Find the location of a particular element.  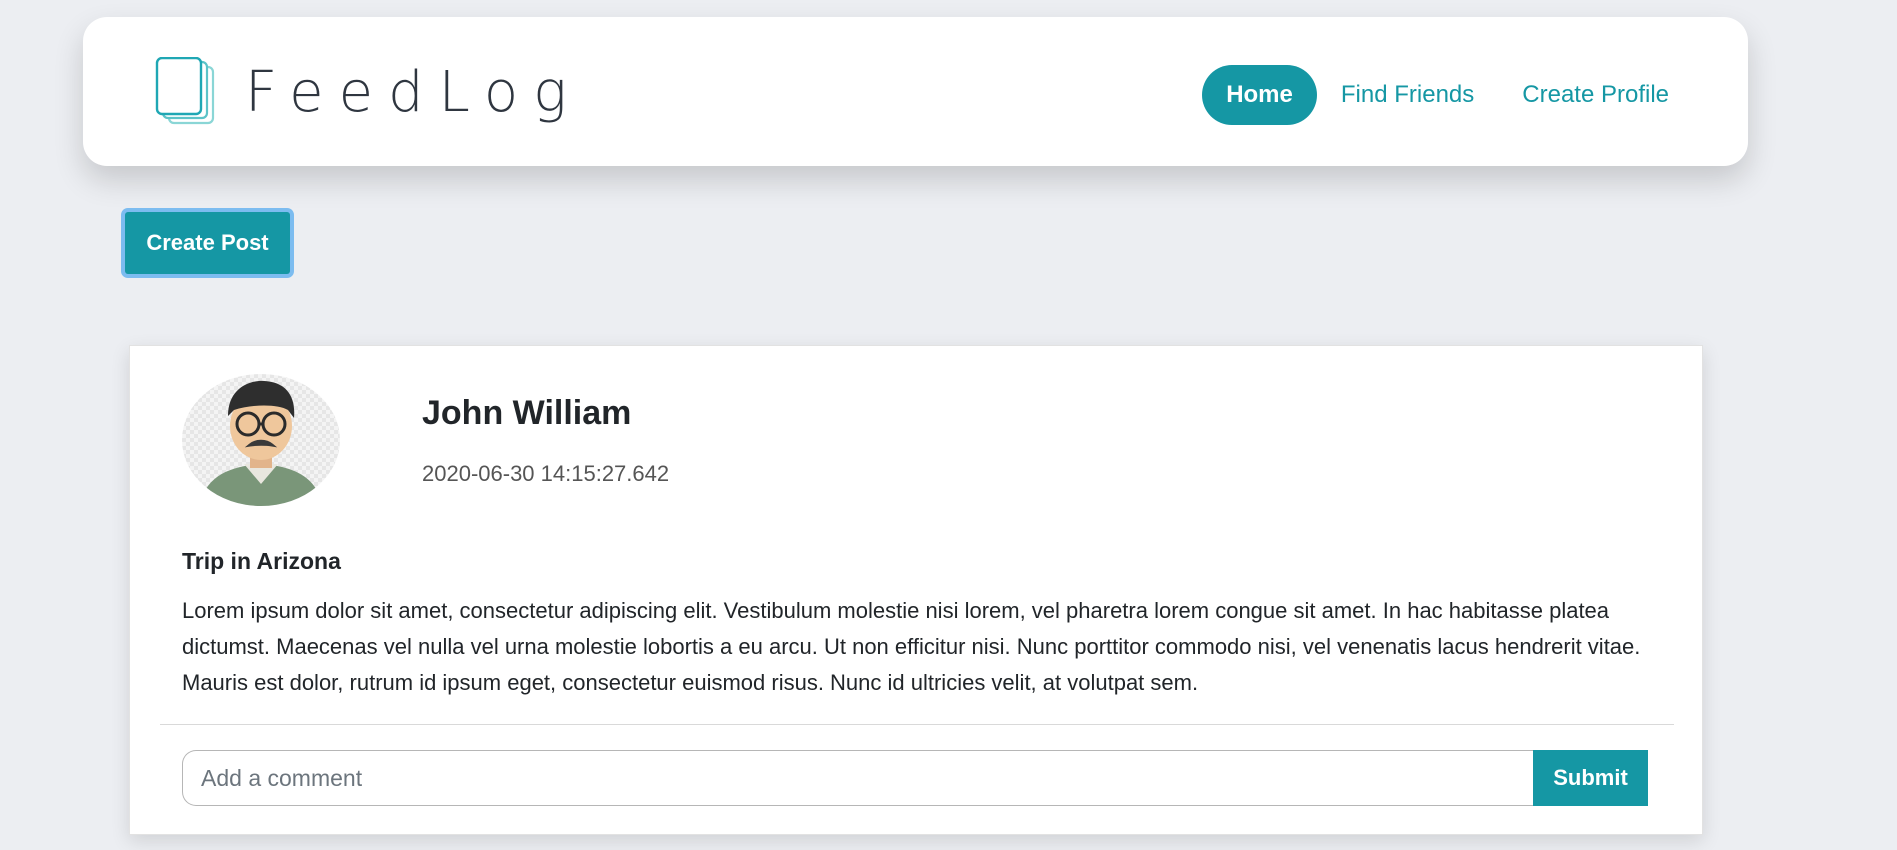

brand-name: FeedLog is located at coordinates (413, 92).